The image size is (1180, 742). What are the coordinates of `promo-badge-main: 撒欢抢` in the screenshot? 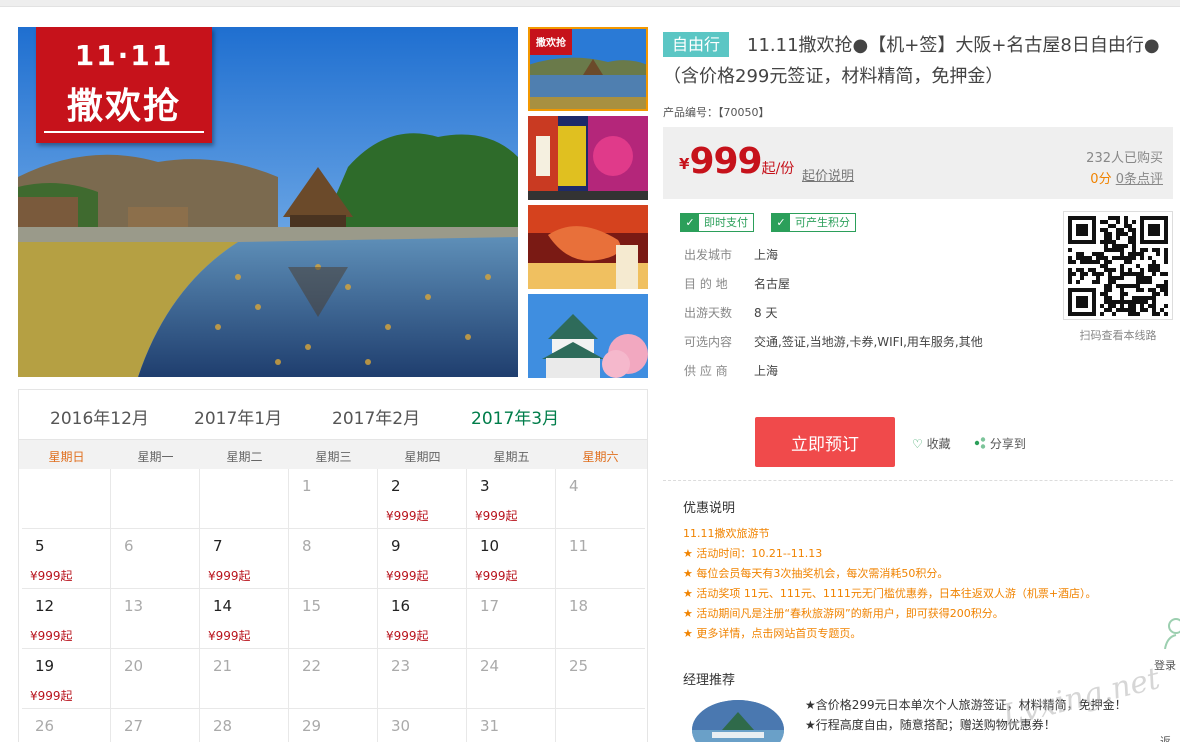 It's located at (123, 106).